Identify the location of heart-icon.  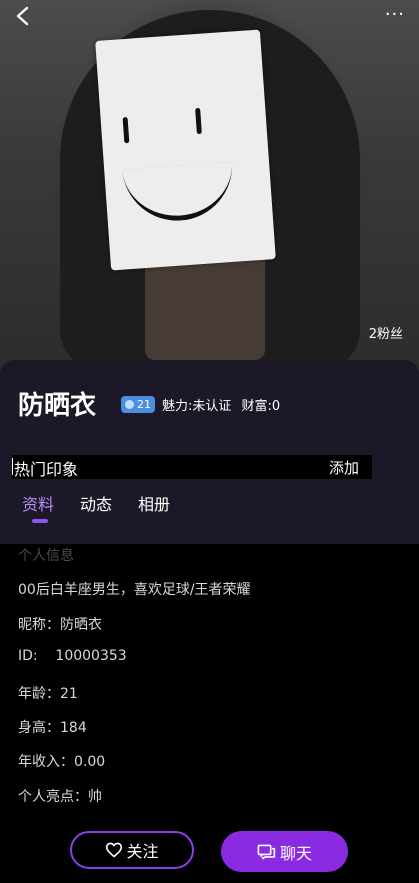
(114, 850).